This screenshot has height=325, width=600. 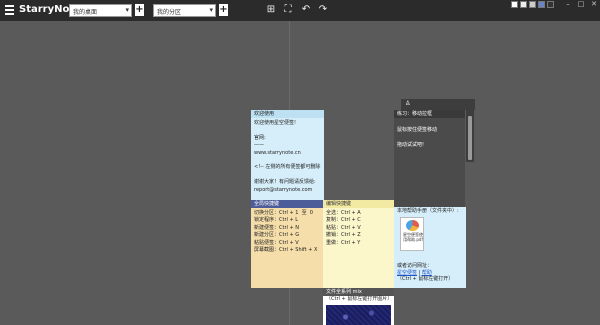 I want to click on theme-swatch-lightgray, so click(x=523, y=4).